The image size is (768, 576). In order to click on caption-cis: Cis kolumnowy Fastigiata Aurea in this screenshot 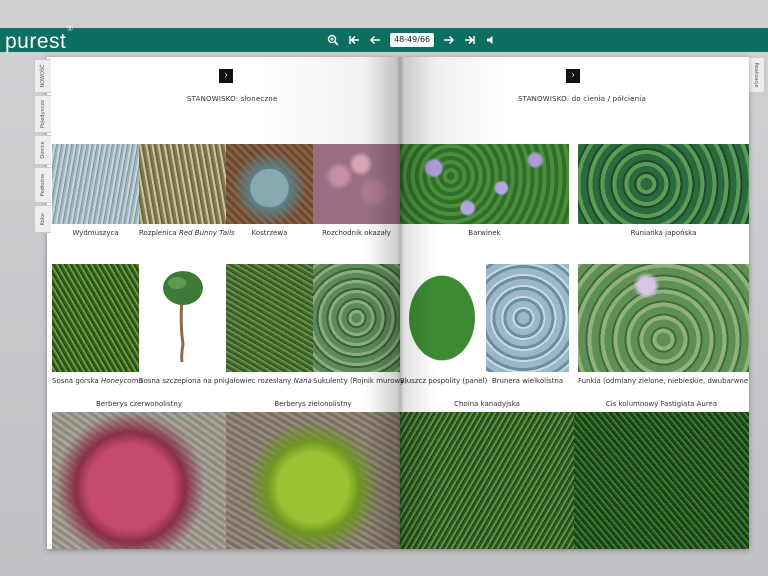, I will do `click(661, 404)`.